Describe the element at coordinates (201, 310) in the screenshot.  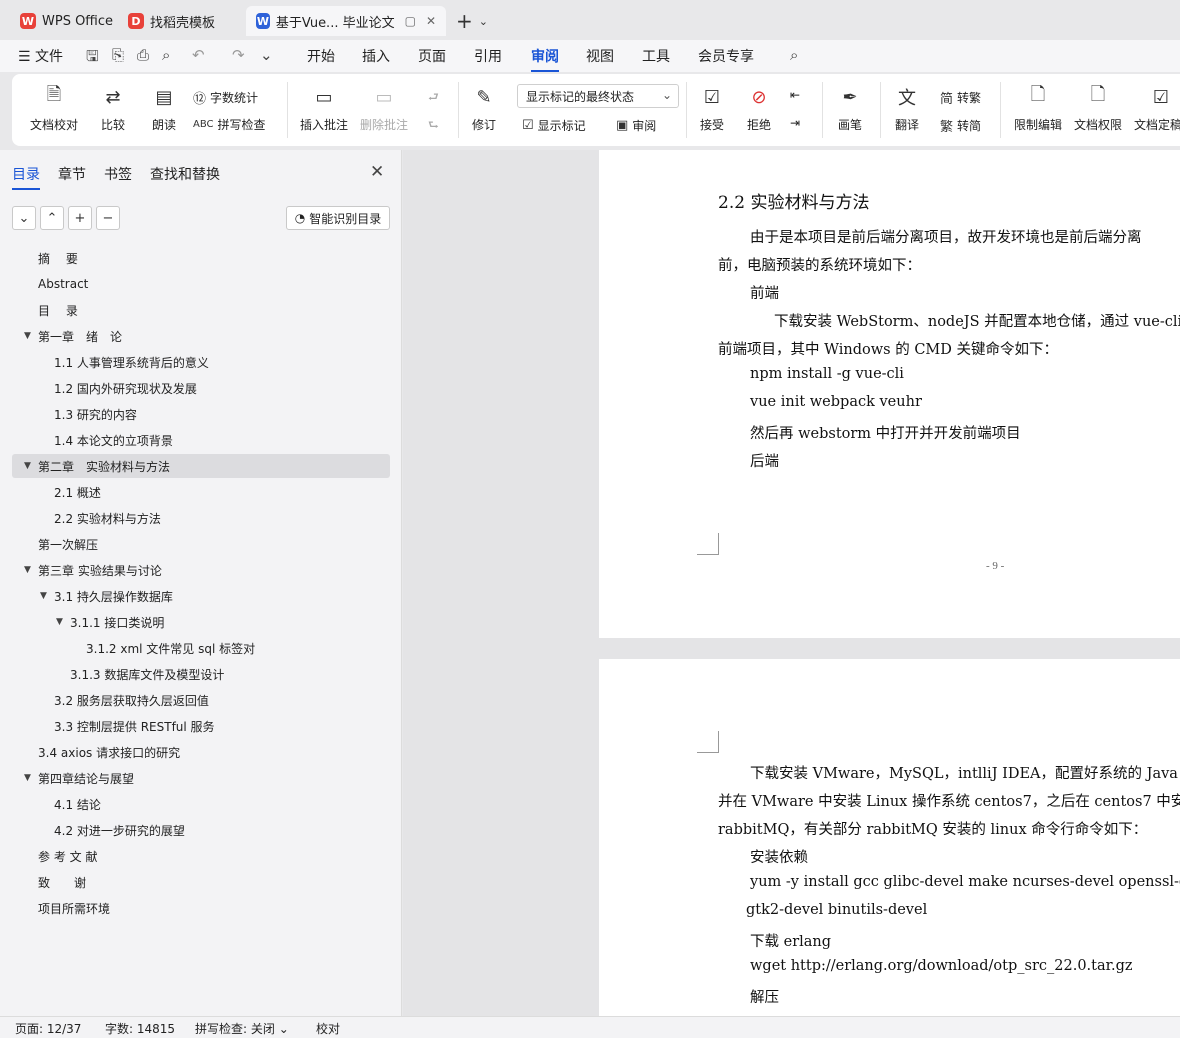
I see `toc-item: 目 录` at that location.